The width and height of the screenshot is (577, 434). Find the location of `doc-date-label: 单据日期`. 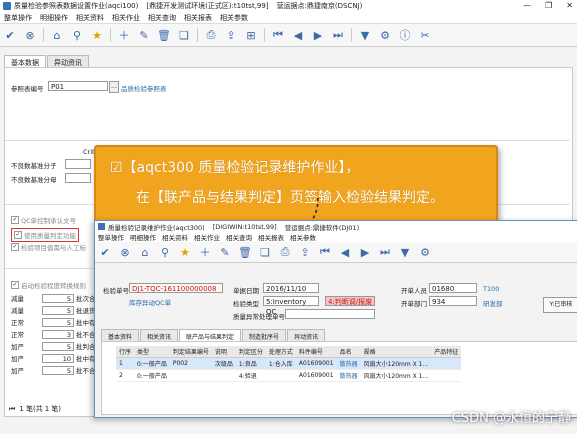

doc-date-label: 单据日期 is located at coordinates (246, 291).